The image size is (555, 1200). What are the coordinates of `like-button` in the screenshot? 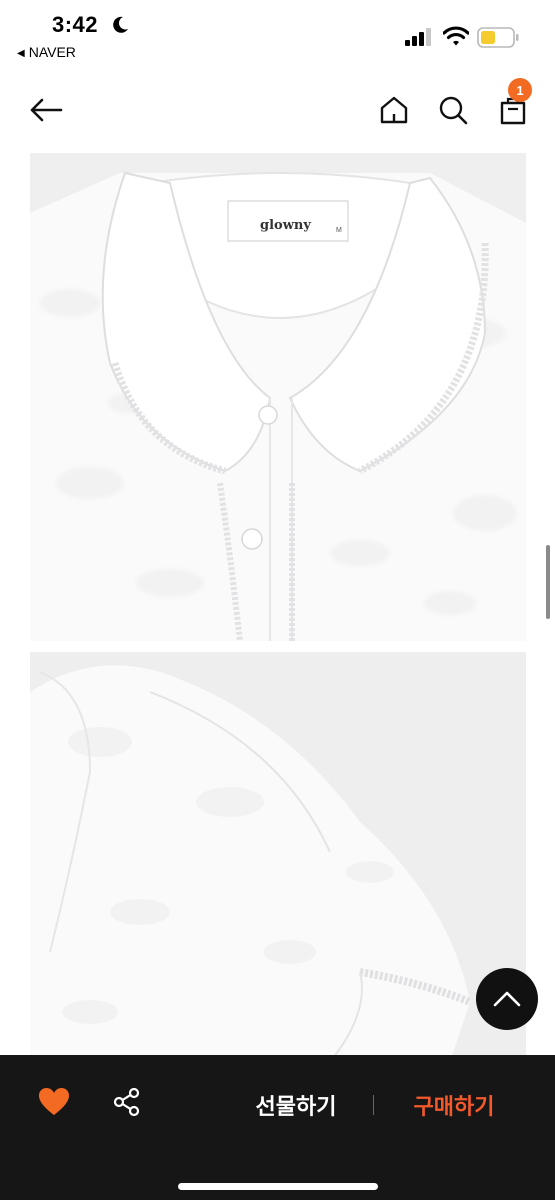 It's located at (55, 1103).